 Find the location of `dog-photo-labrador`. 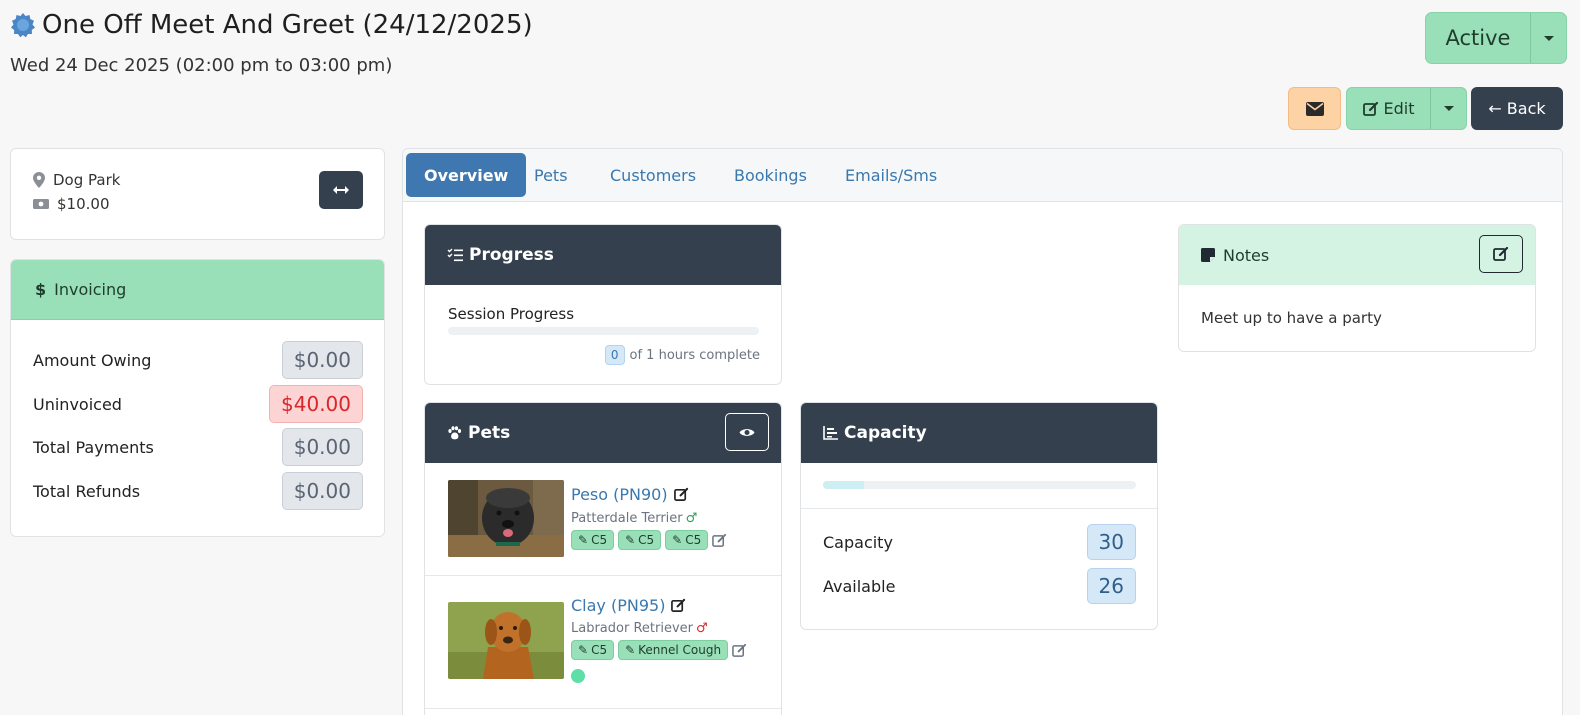

dog-photo-labrador is located at coordinates (506, 640).